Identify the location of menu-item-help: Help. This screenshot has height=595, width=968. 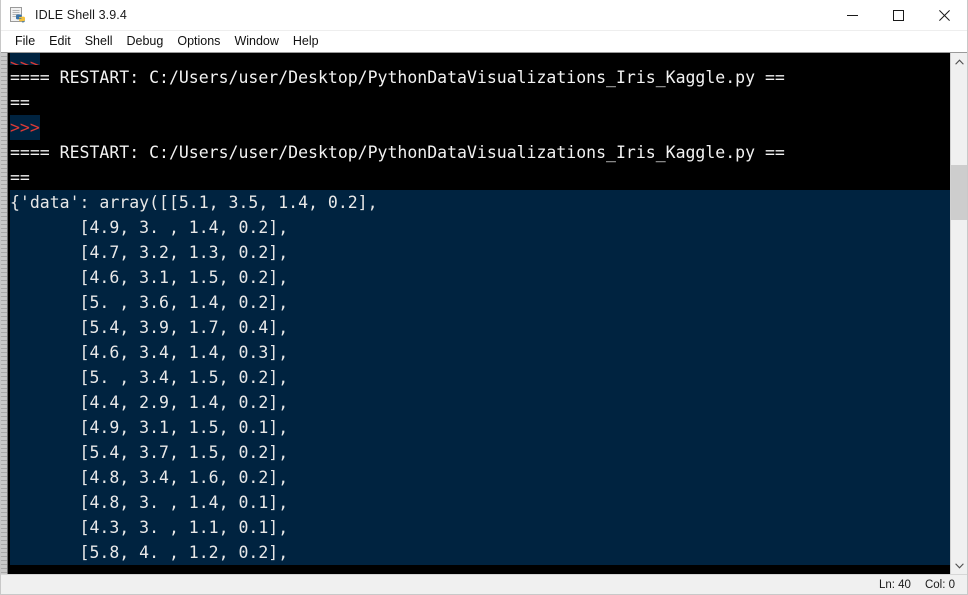
(306, 41).